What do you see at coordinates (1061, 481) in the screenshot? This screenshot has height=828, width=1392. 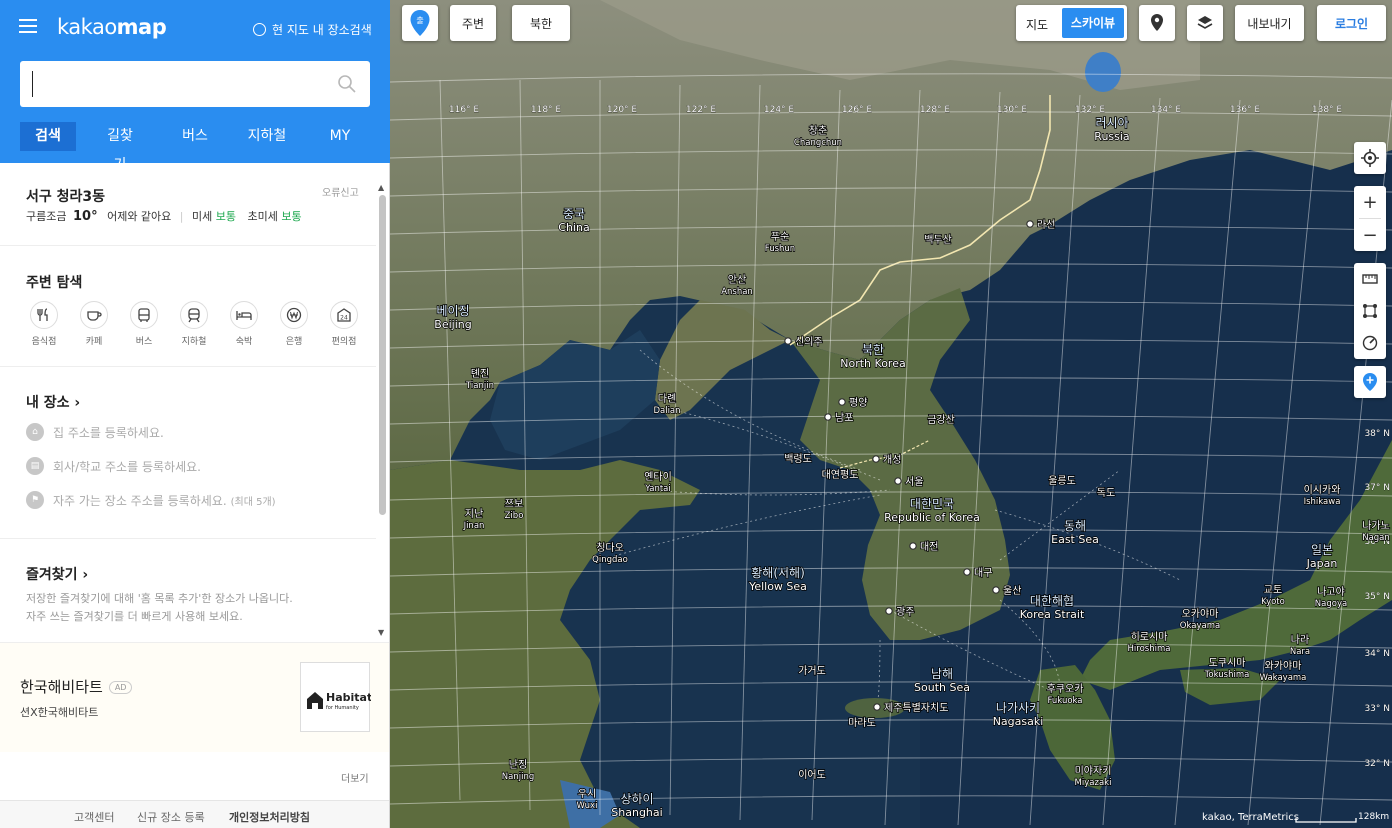 I see `place-label: 울릉도` at bounding box center [1061, 481].